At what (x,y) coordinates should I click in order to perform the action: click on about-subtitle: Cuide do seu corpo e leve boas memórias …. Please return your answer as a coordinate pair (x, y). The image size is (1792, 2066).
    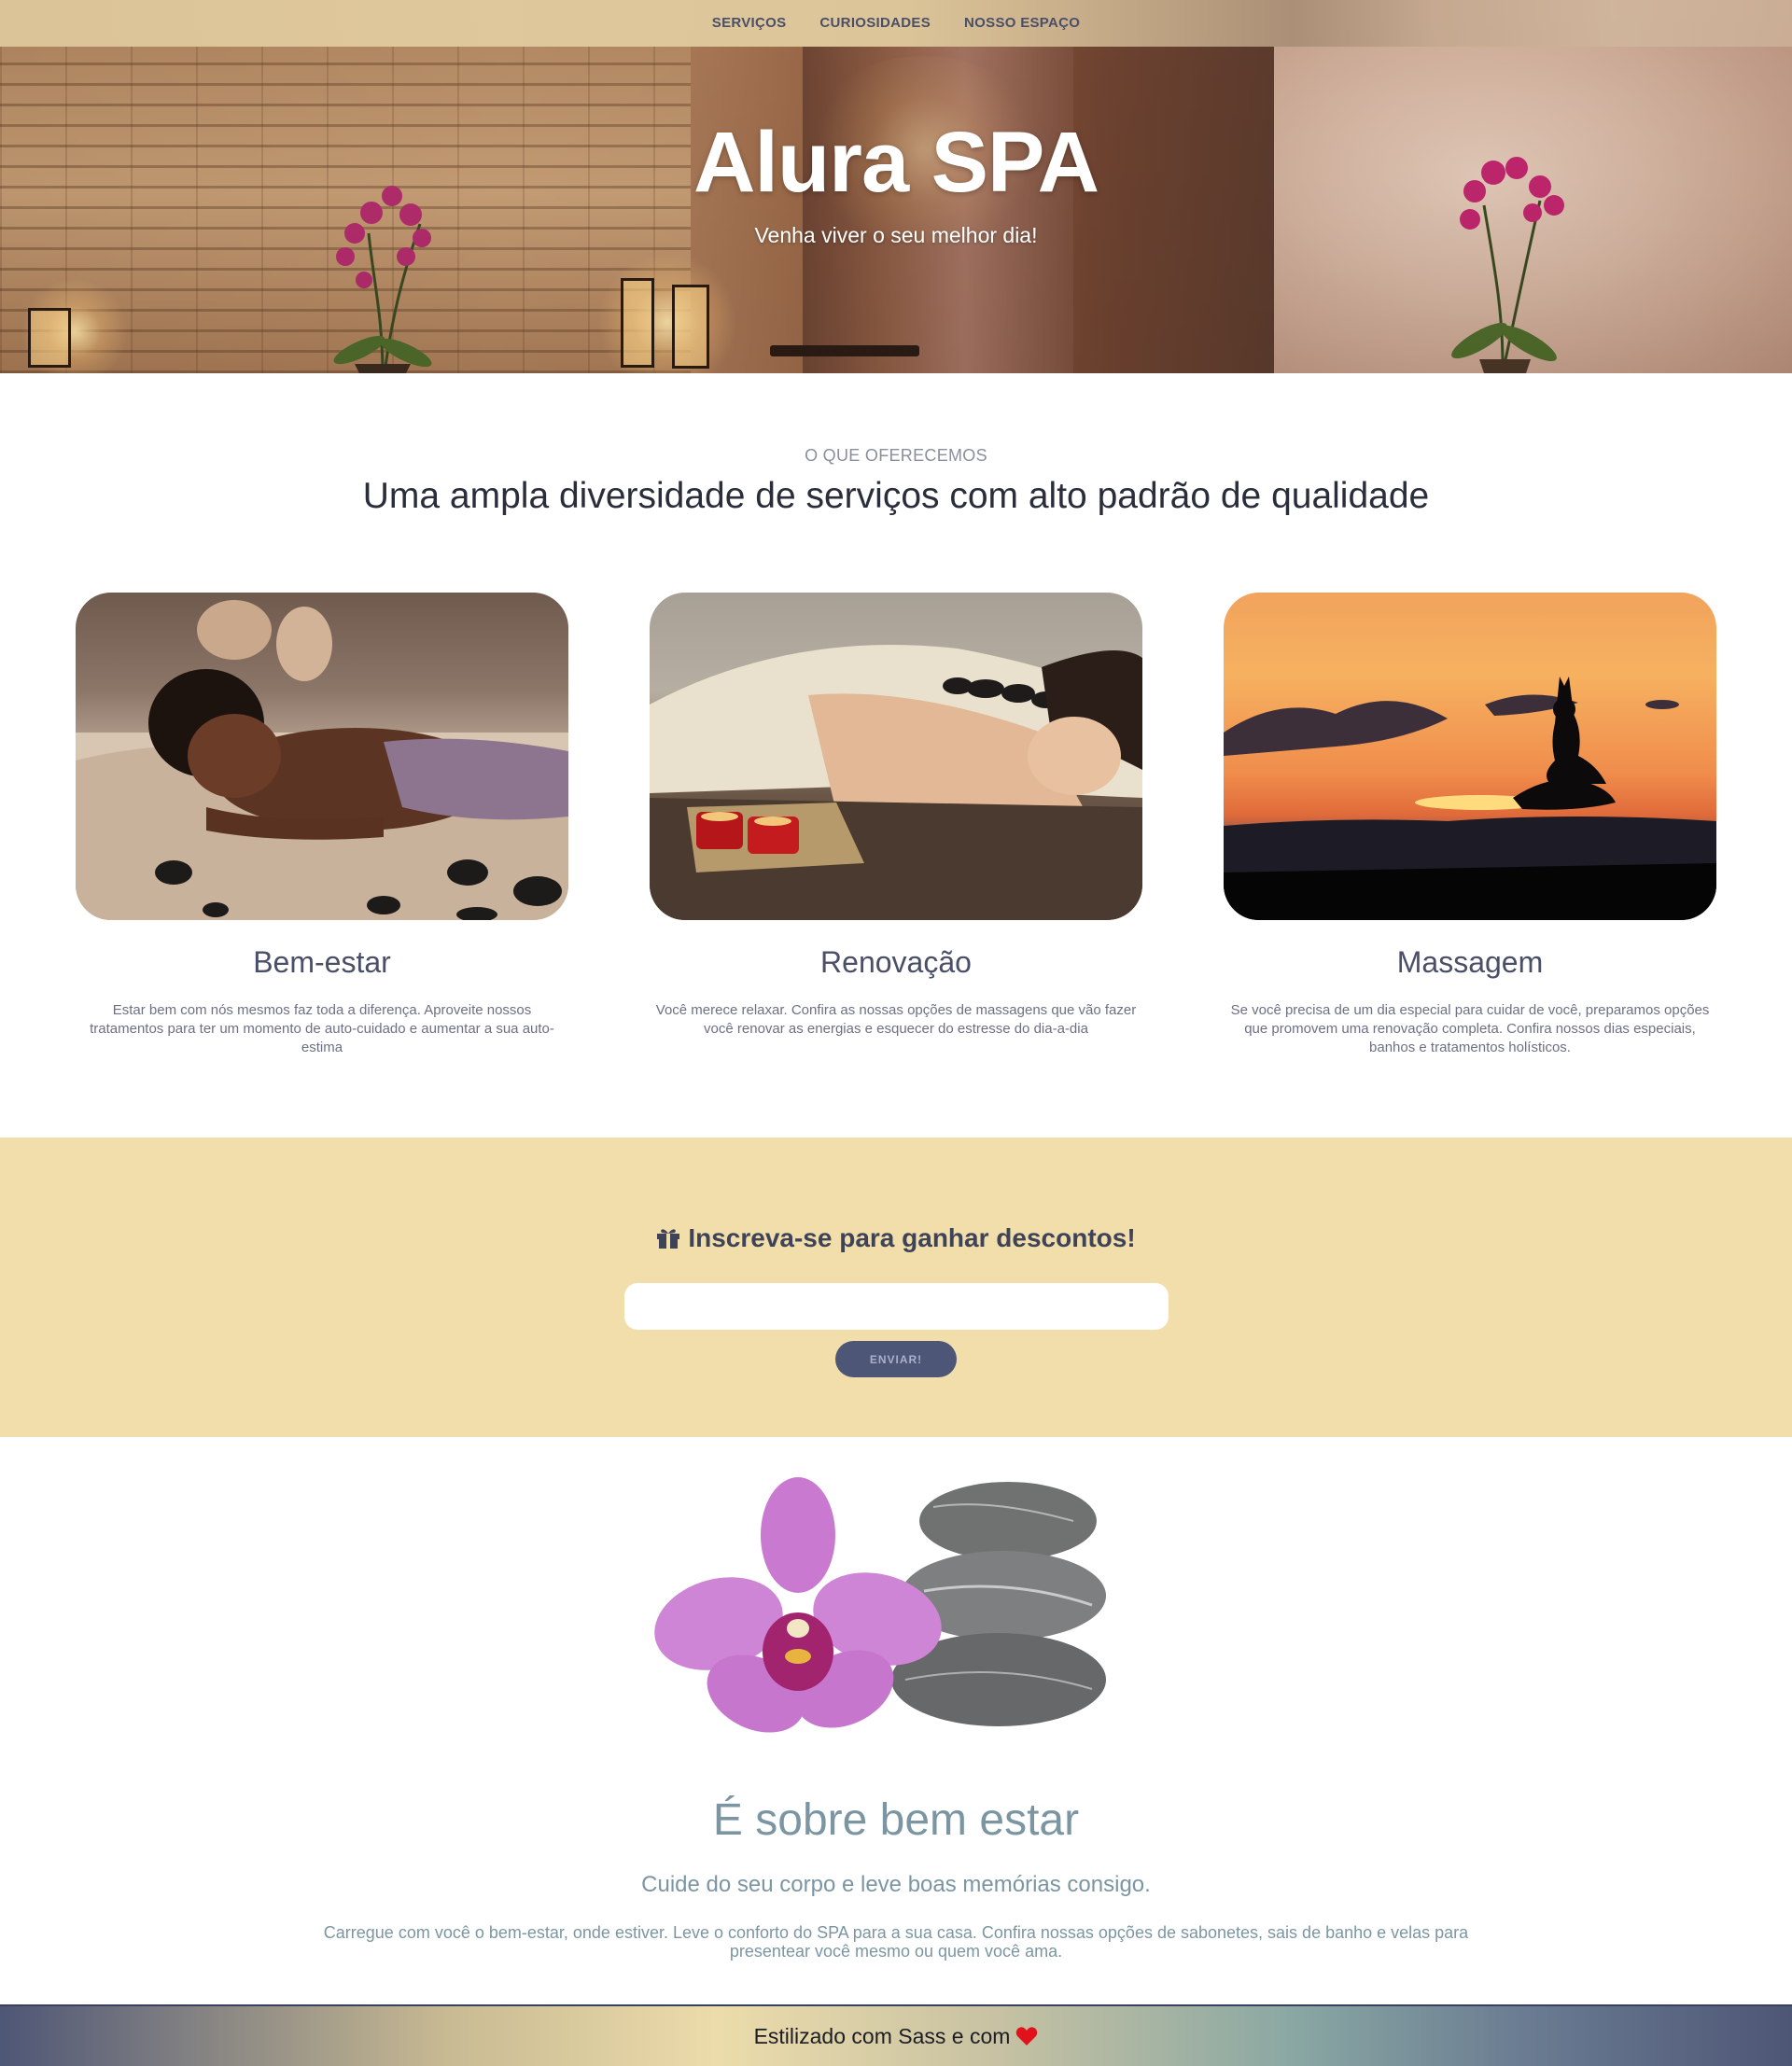
    Looking at the image, I should click on (896, 1884).